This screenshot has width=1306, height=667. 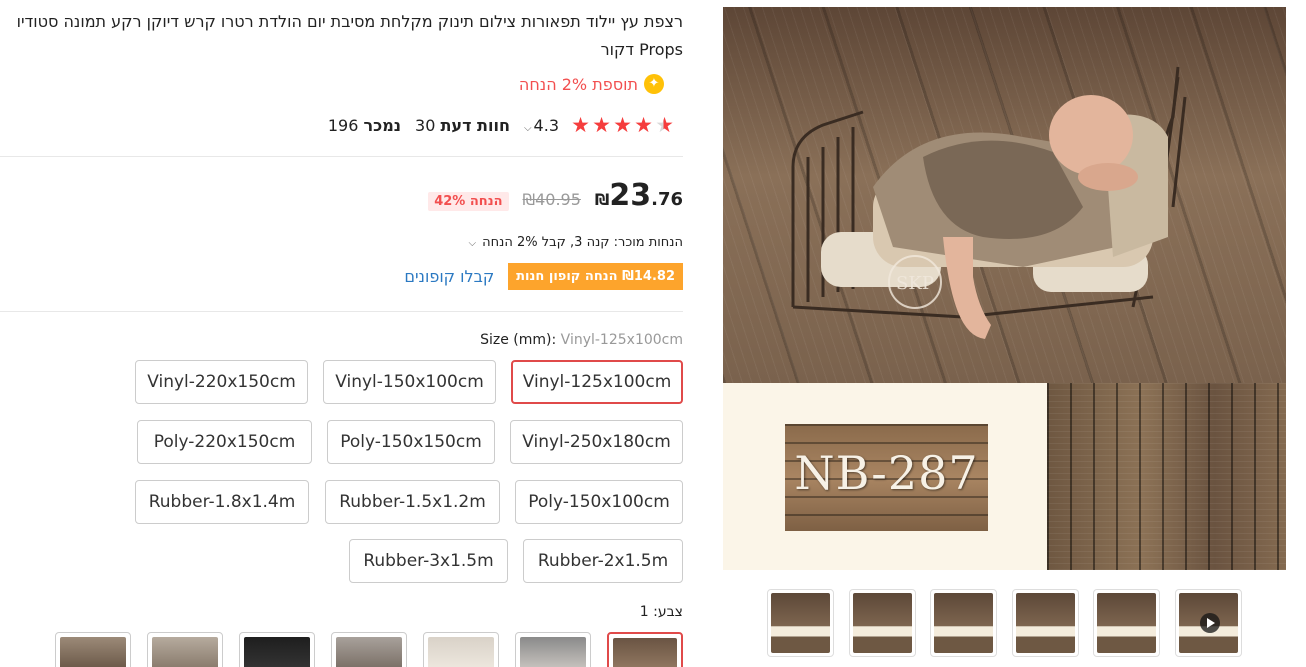 What do you see at coordinates (222, 502) in the screenshot?
I see `size-option: Rubber-1.8x1.4m` at bounding box center [222, 502].